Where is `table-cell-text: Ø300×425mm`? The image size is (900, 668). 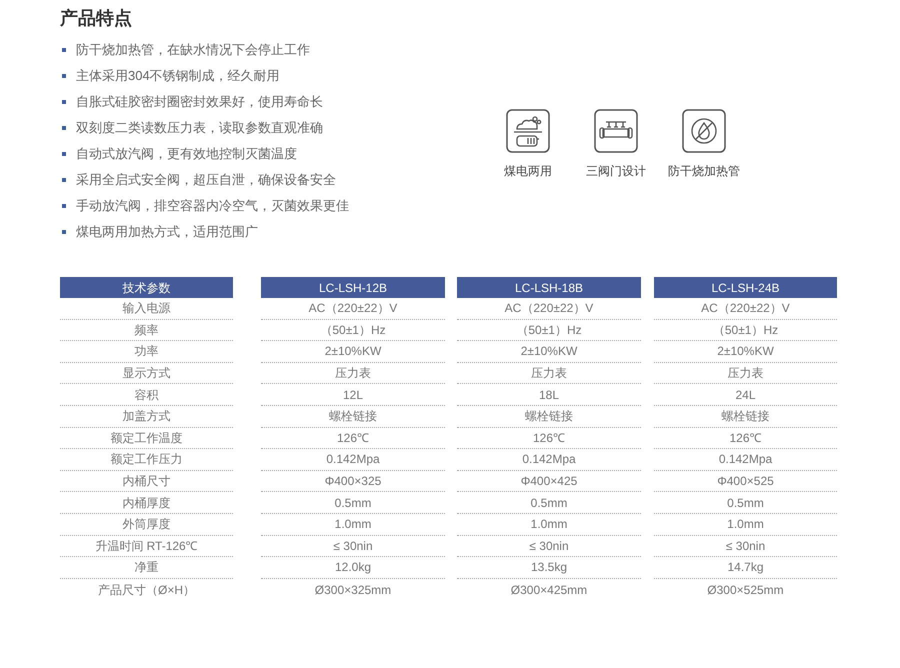
table-cell-text: Ø300×425mm is located at coordinates (549, 590).